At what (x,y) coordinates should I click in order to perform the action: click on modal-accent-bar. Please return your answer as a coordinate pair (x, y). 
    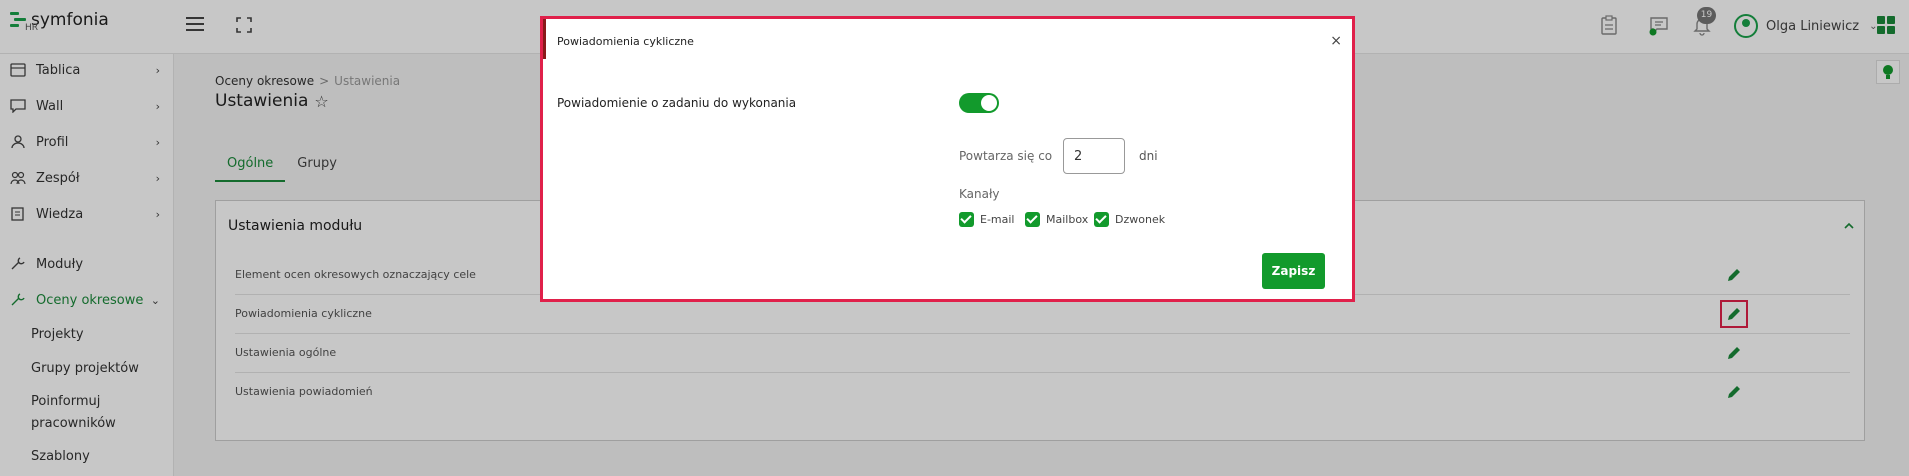
    Looking at the image, I should click on (544, 39).